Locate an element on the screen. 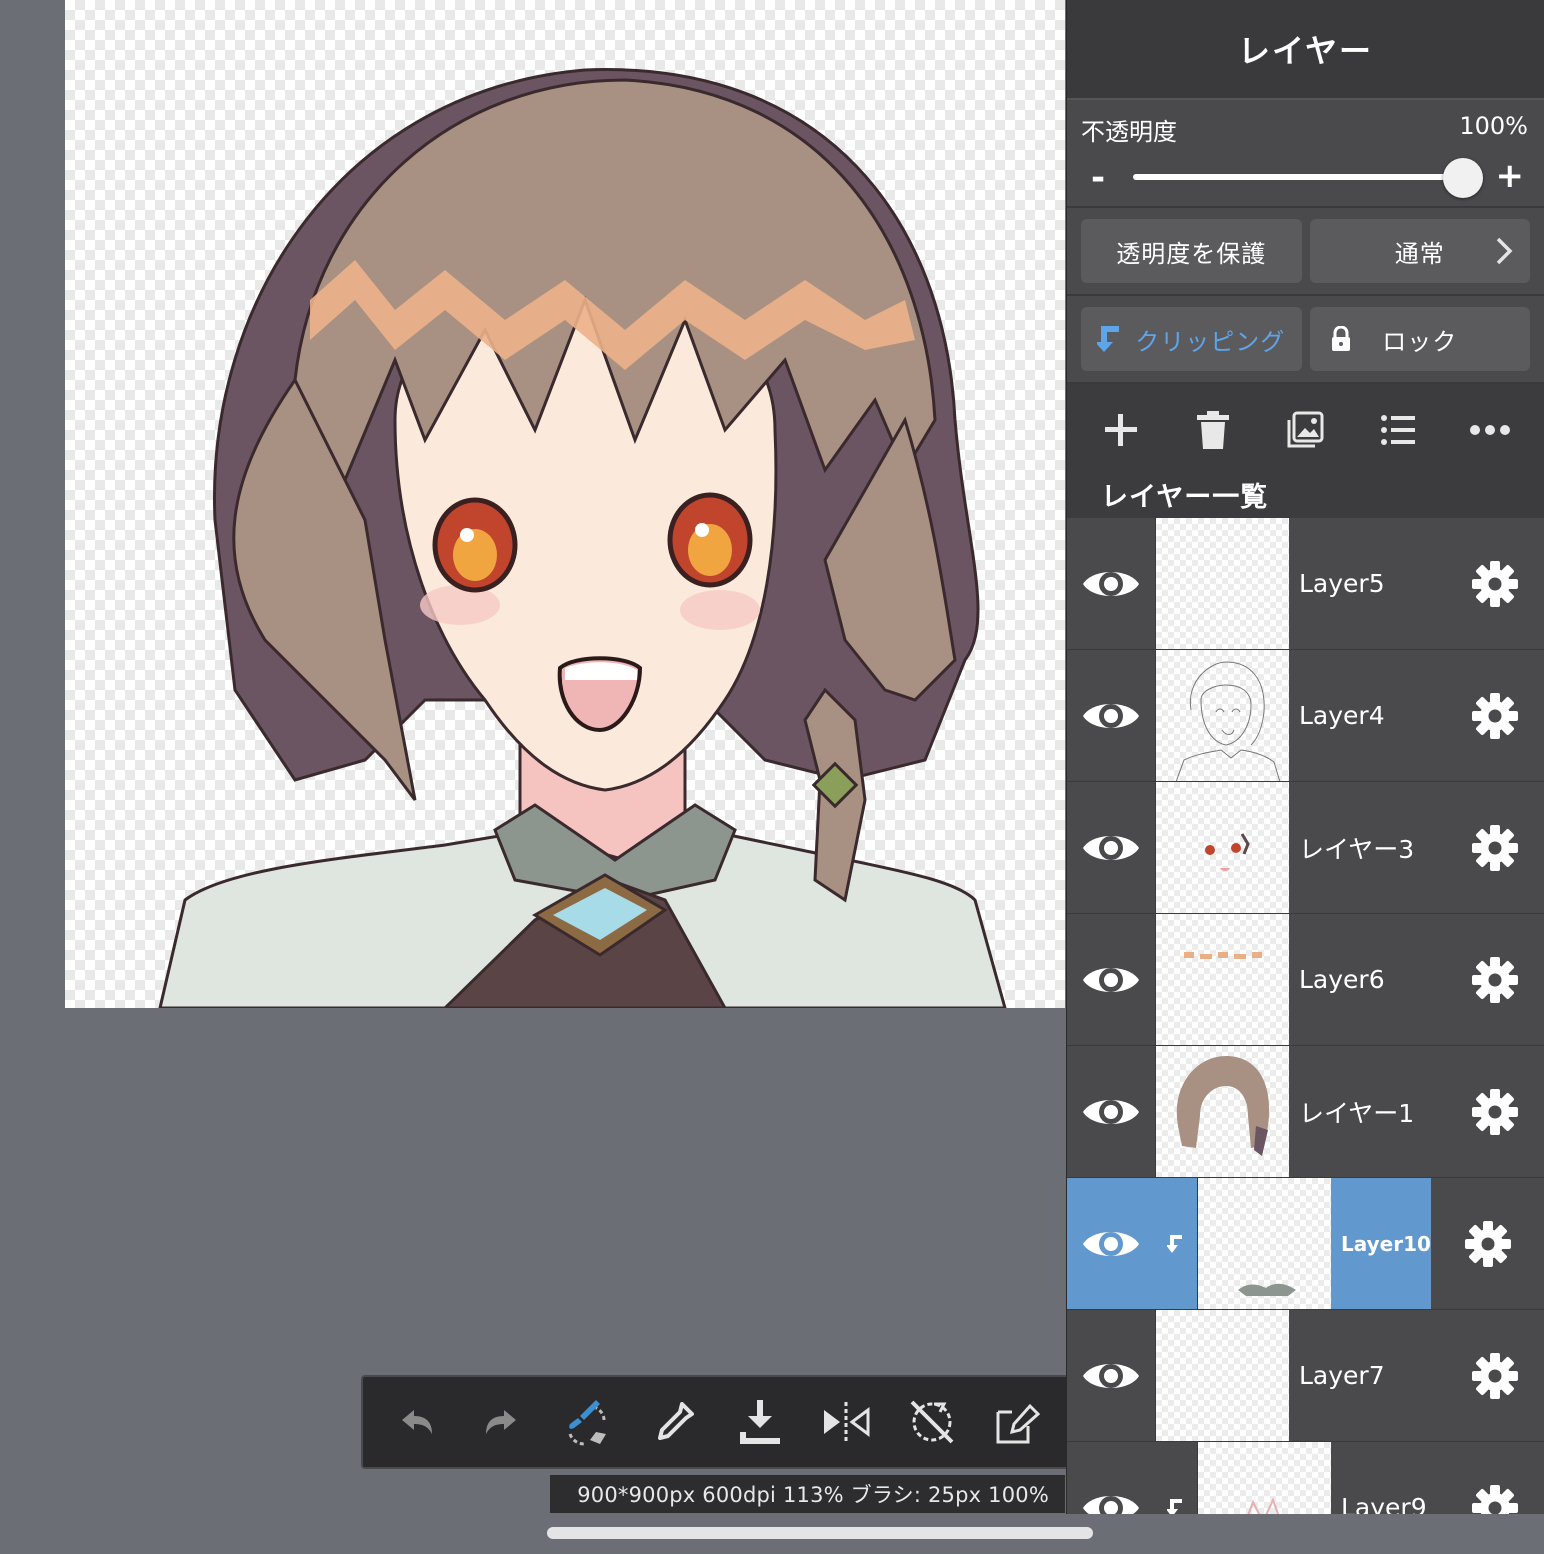  trash-icon is located at coordinates (1213, 430).